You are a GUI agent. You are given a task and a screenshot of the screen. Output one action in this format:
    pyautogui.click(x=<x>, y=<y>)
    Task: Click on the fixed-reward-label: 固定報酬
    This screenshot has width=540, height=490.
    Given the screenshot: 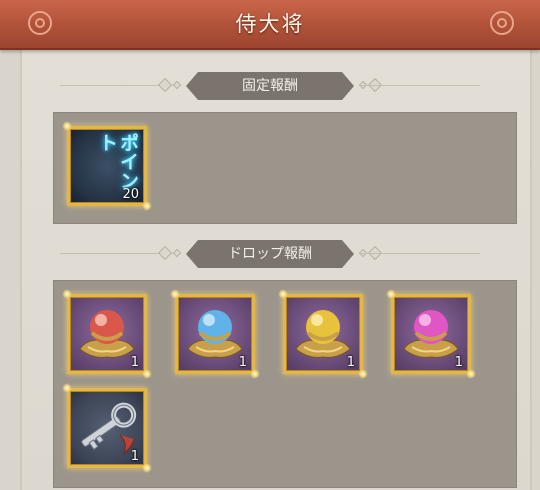 What is the action you would take?
    pyautogui.click(x=270, y=86)
    